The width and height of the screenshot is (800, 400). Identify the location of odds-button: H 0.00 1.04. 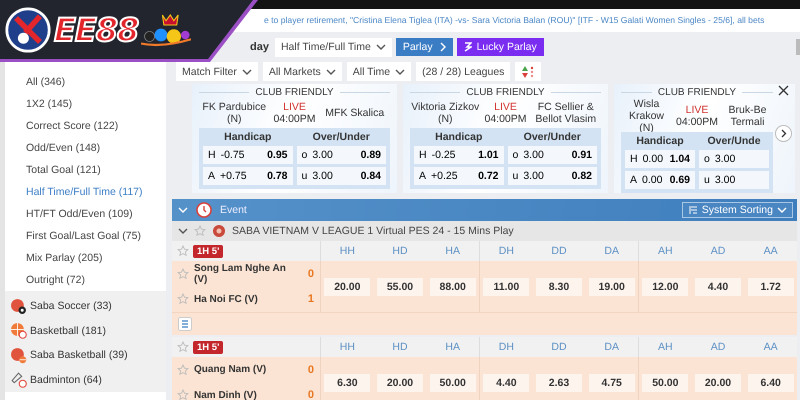
(660, 159).